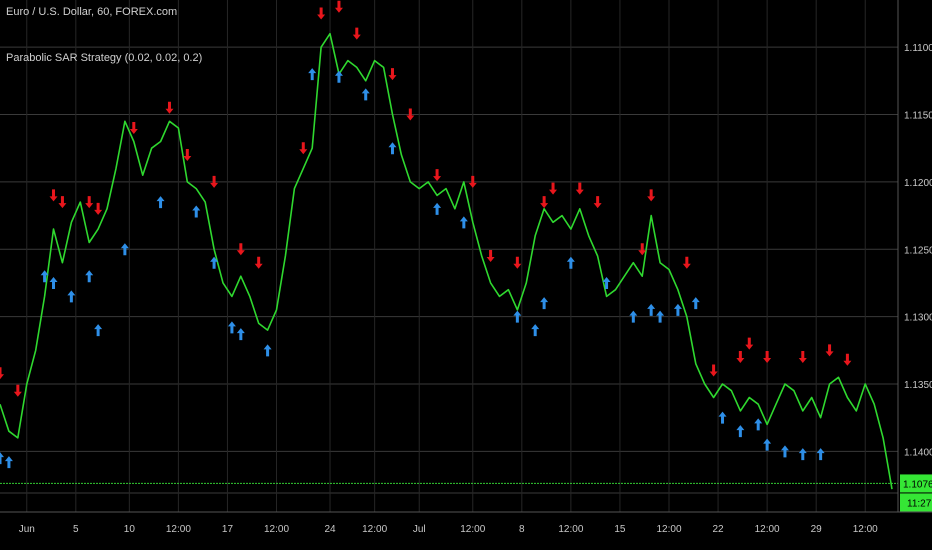  Describe the element at coordinates (91, 12) in the screenshot. I see `symbol-title: Euro / U.S. Dollar, 60, FOREX.com` at that location.